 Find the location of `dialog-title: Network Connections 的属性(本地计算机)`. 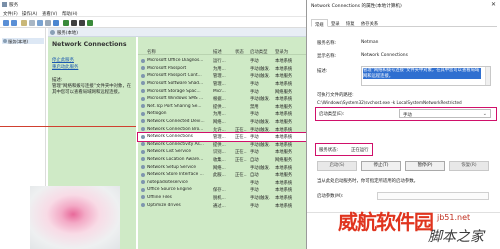

dialog-title: Network Connections 的属性(本地计算机) is located at coordinates (356, 6).